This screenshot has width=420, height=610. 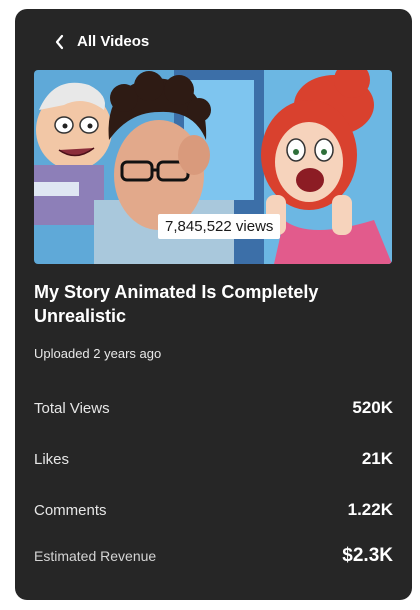 What do you see at coordinates (72, 408) in the screenshot?
I see `stat-label: Total Views` at bounding box center [72, 408].